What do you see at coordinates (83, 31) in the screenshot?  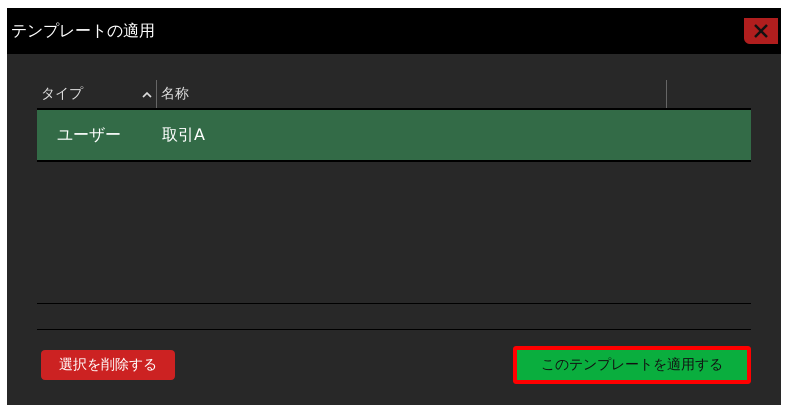 I see `window-title: テンプレートの適用` at bounding box center [83, 31].